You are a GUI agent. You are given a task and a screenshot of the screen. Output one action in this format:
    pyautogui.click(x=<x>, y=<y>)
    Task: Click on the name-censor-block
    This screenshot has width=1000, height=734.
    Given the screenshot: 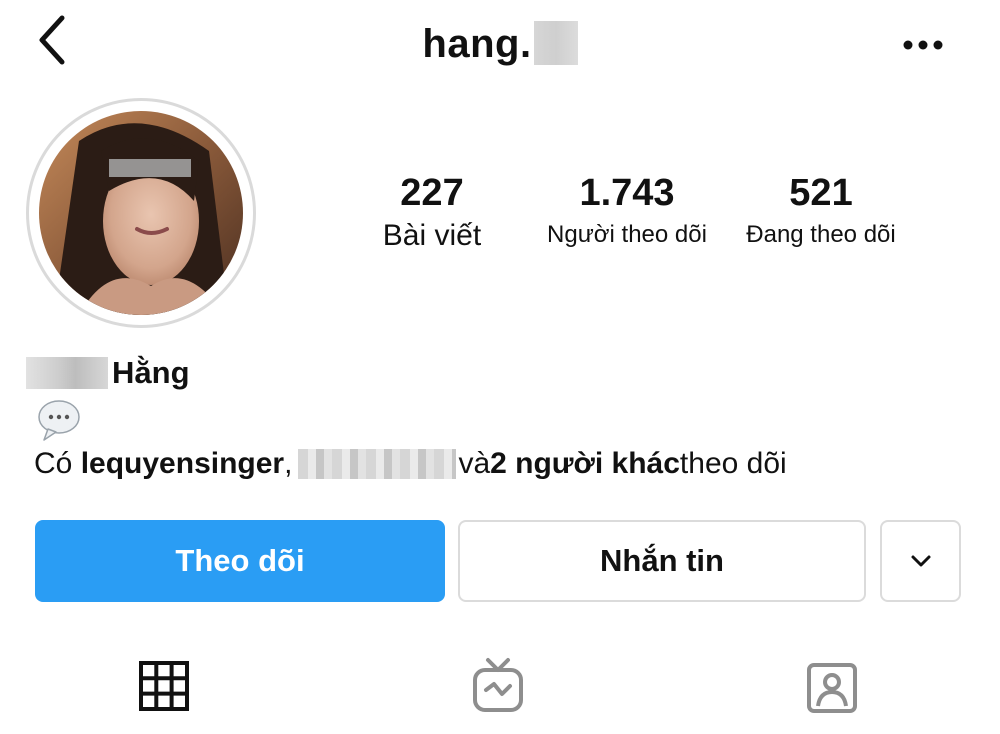 What is the action you would take?
    pyautogui.click(x=67, y=373)
    